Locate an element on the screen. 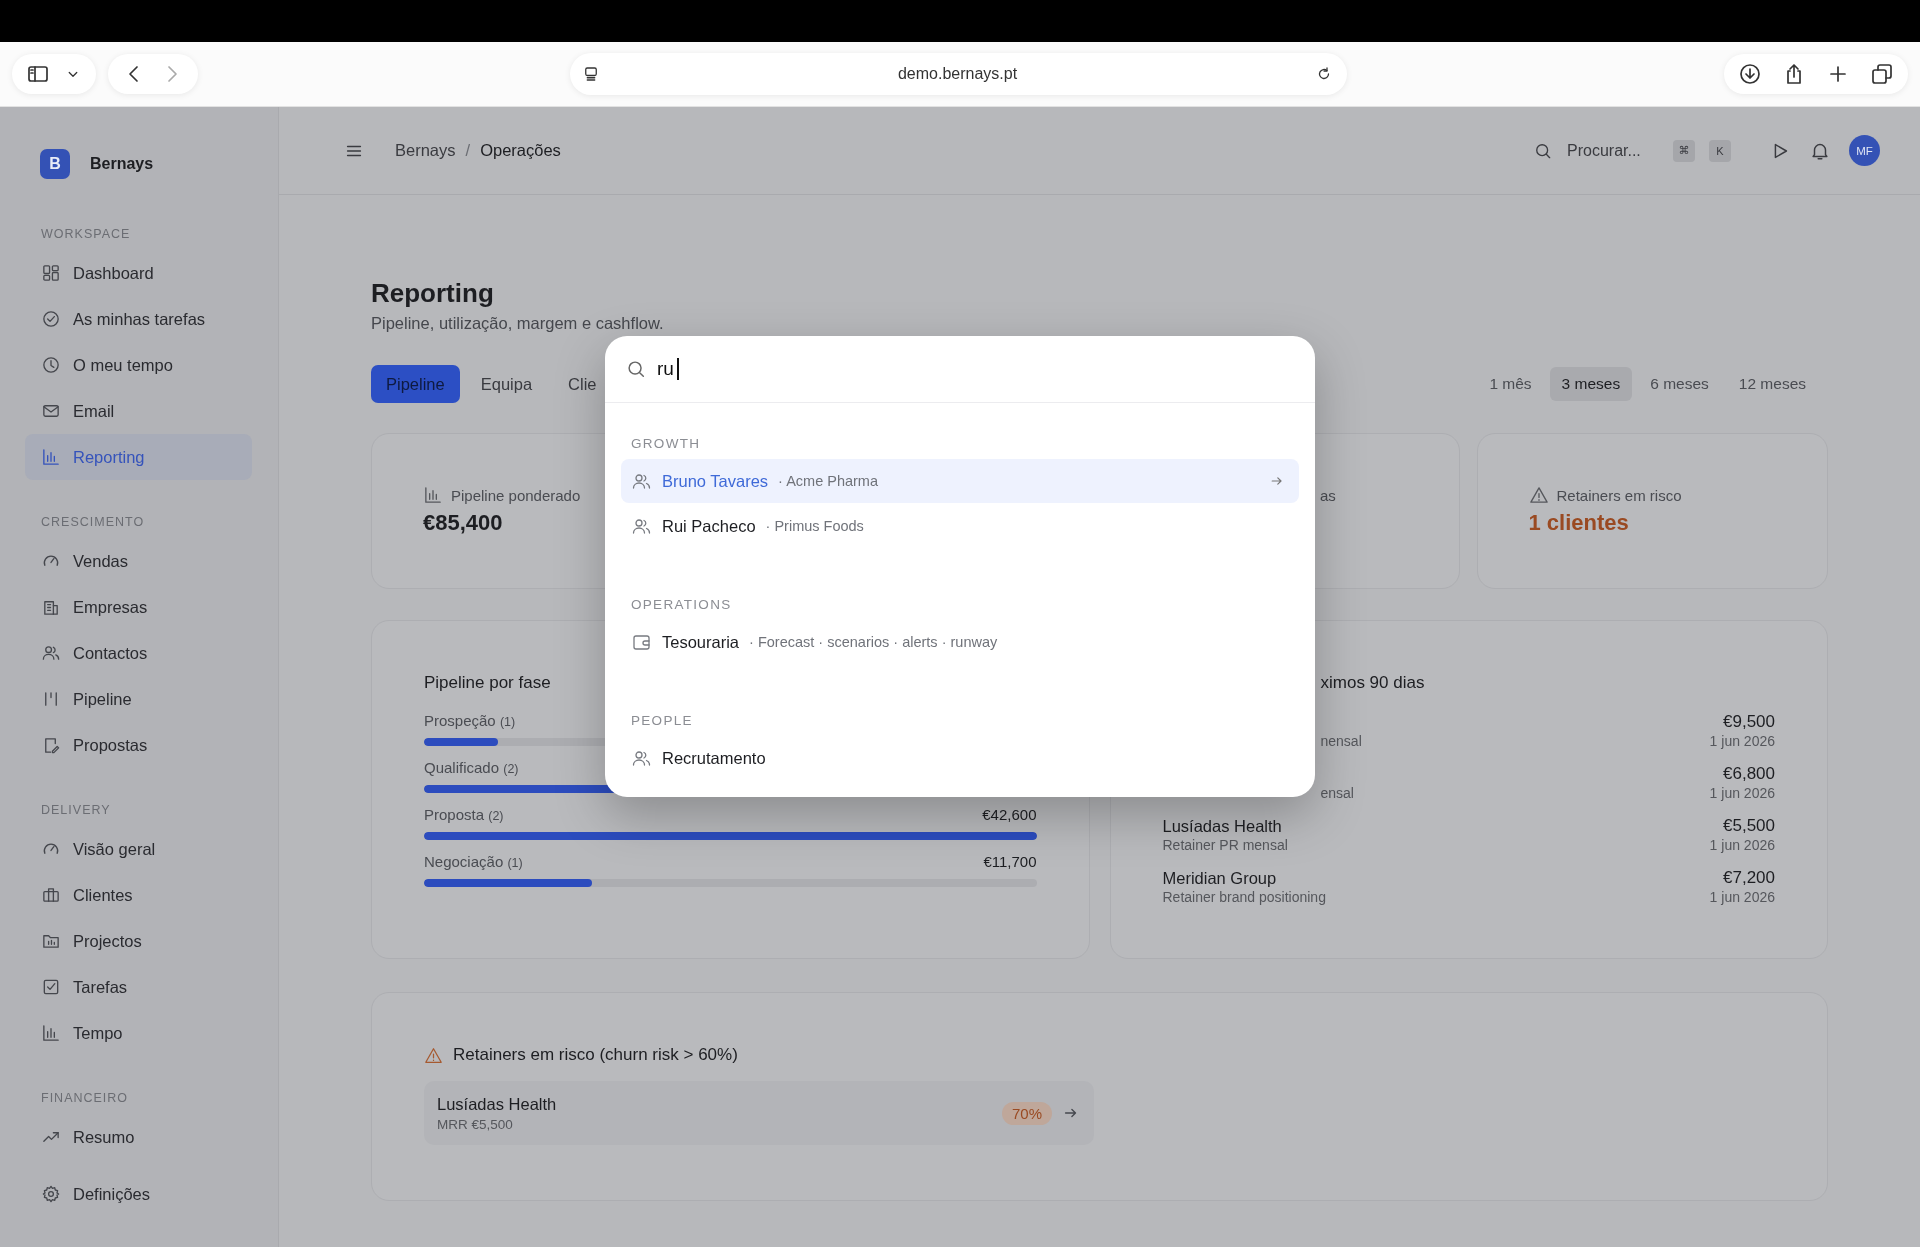  search-input: ru is located at coordinates (667, 369).